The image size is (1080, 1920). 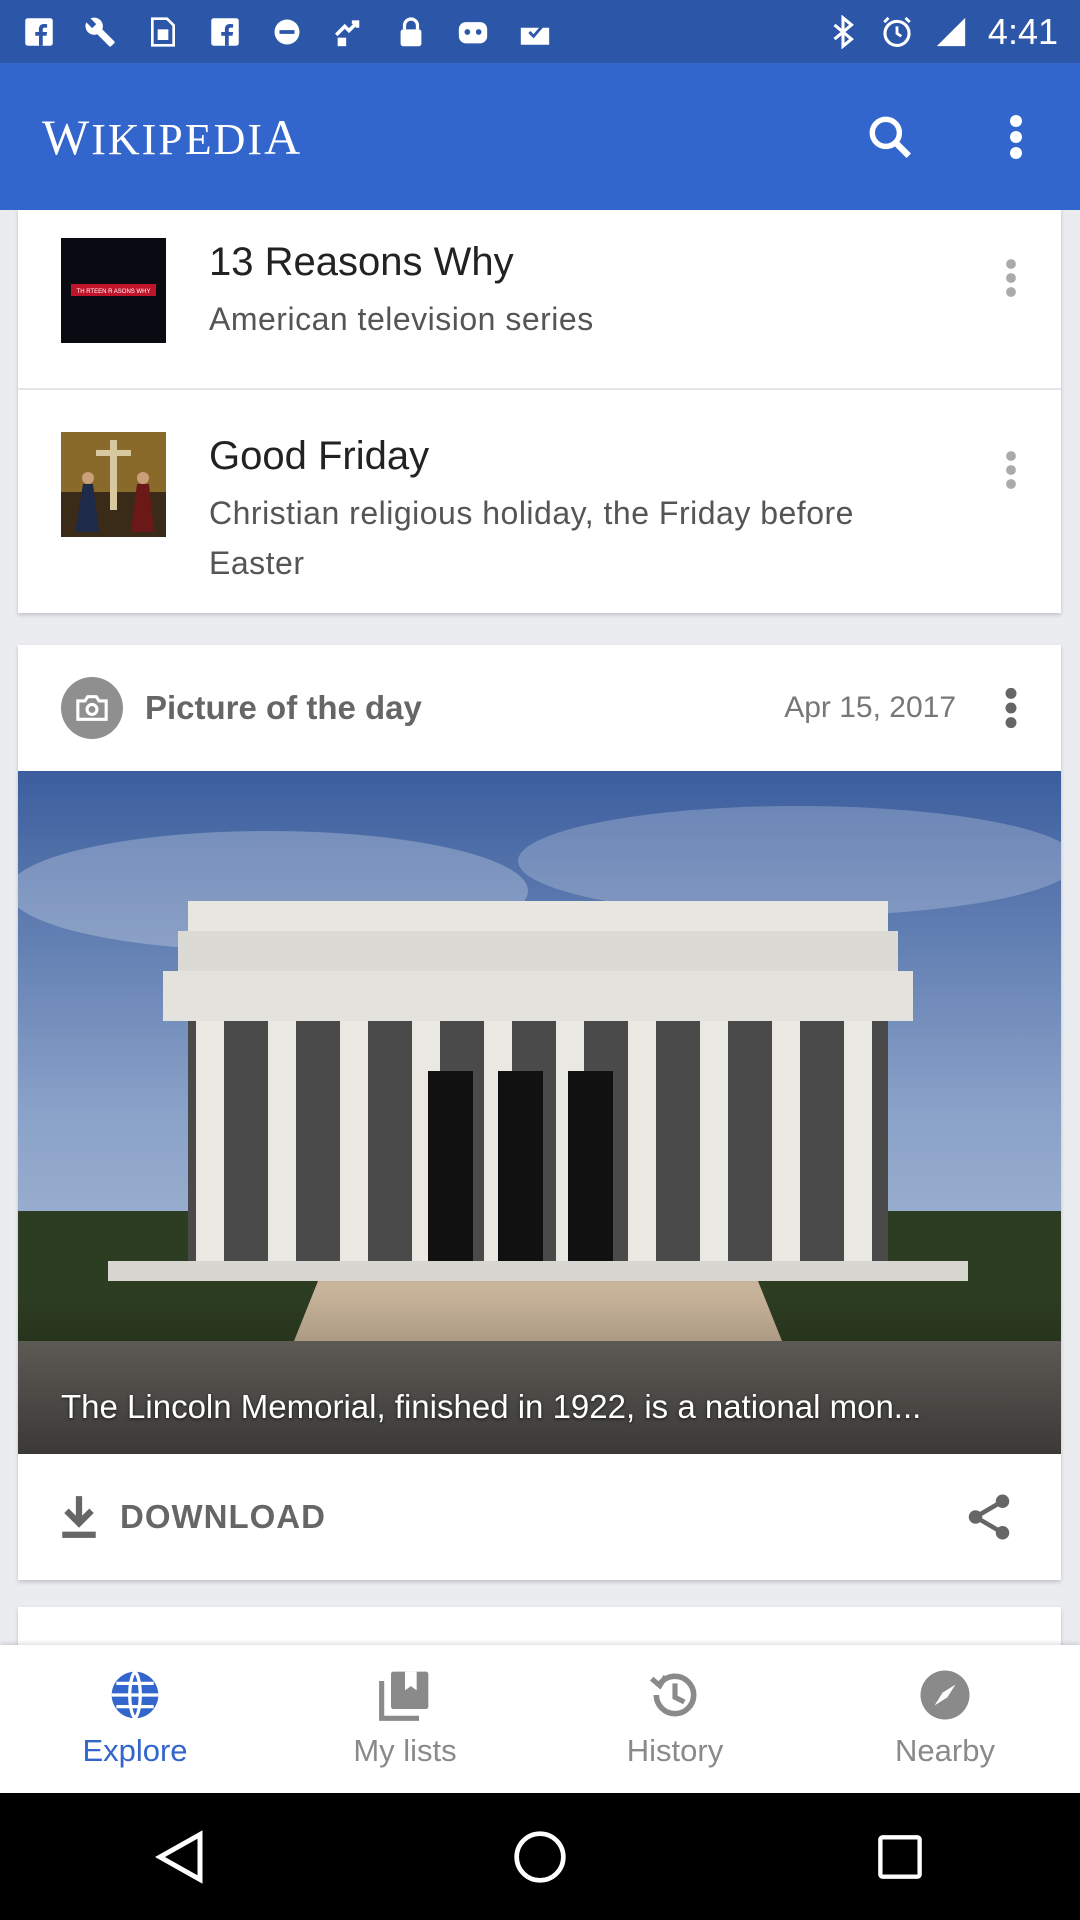 I want to click on home-button, so click(x=540, y=1857).